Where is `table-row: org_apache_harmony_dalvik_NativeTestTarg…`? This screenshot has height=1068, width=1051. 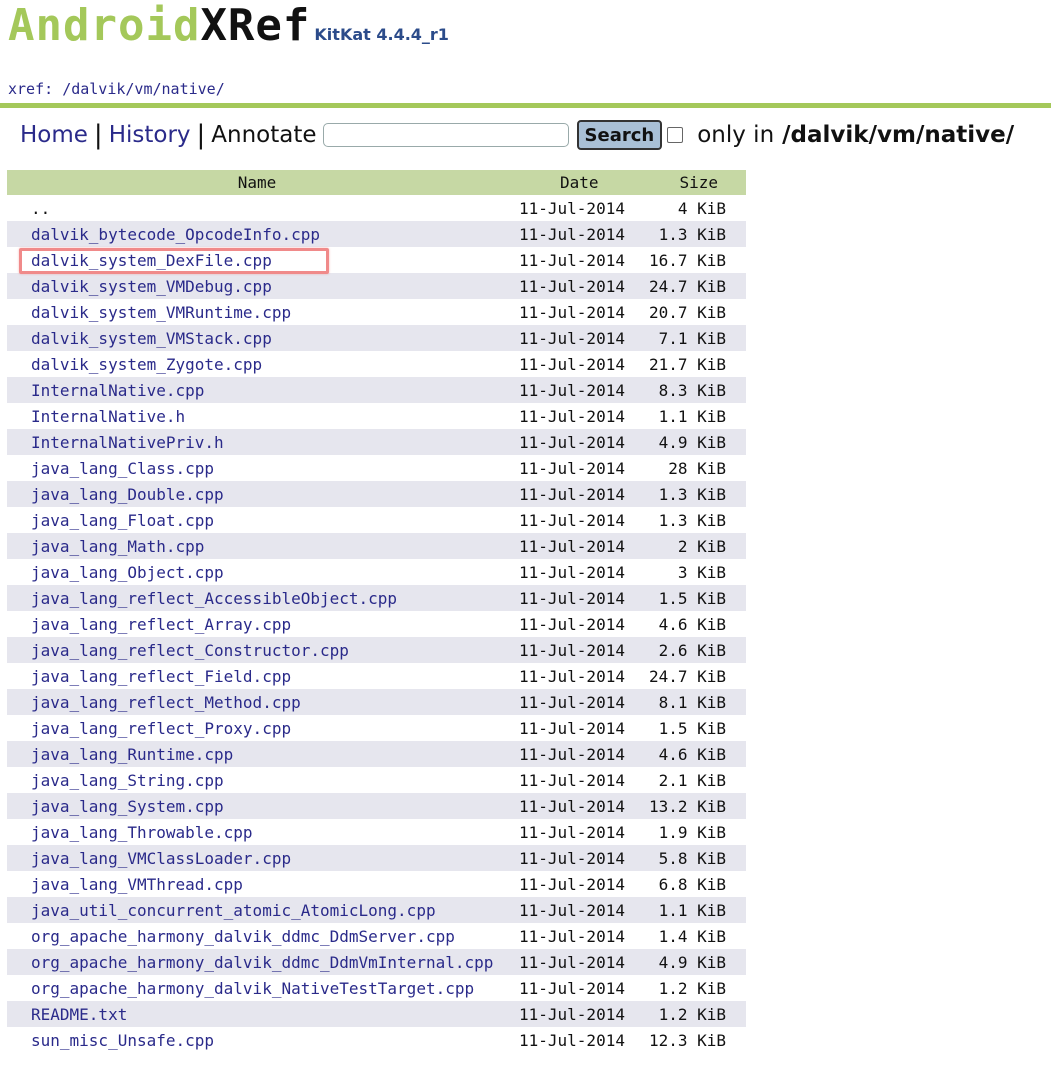
table-row: org_apache_harmony_dalvik_NativeTestTarg… is located at coordinates (376, 988).